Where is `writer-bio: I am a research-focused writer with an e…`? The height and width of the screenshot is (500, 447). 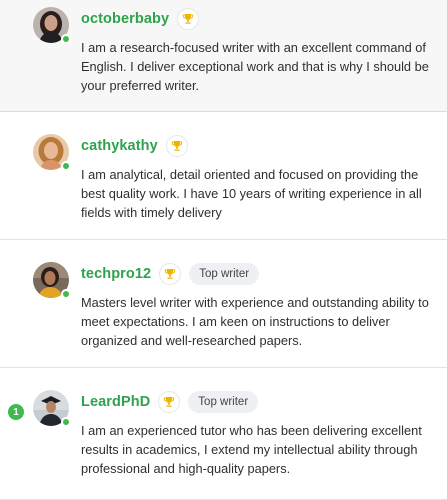 writer-bio: I am a research-focused writer with an e… is located at coordinates (255, 66).